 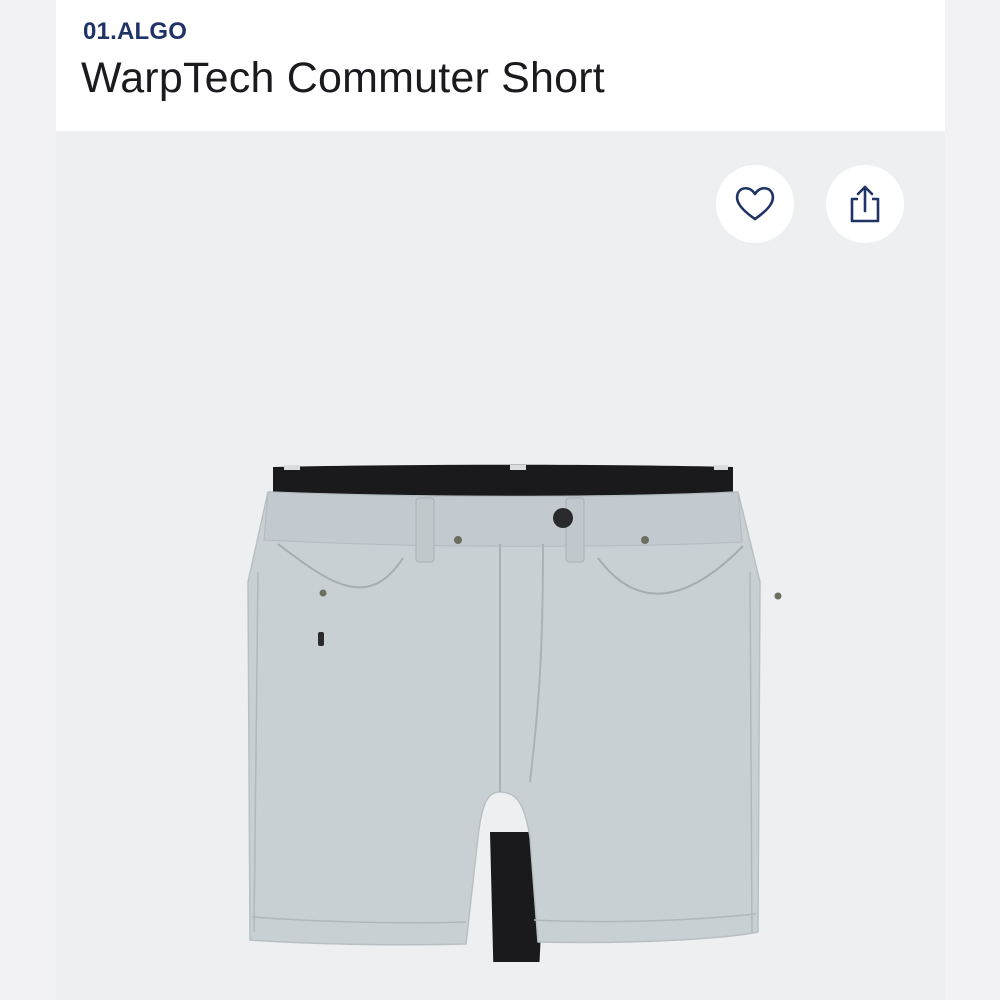 What do you see at coordinates (972, 500) in the screenshot?
I see `right-edge` at bounding box center [972, 500].